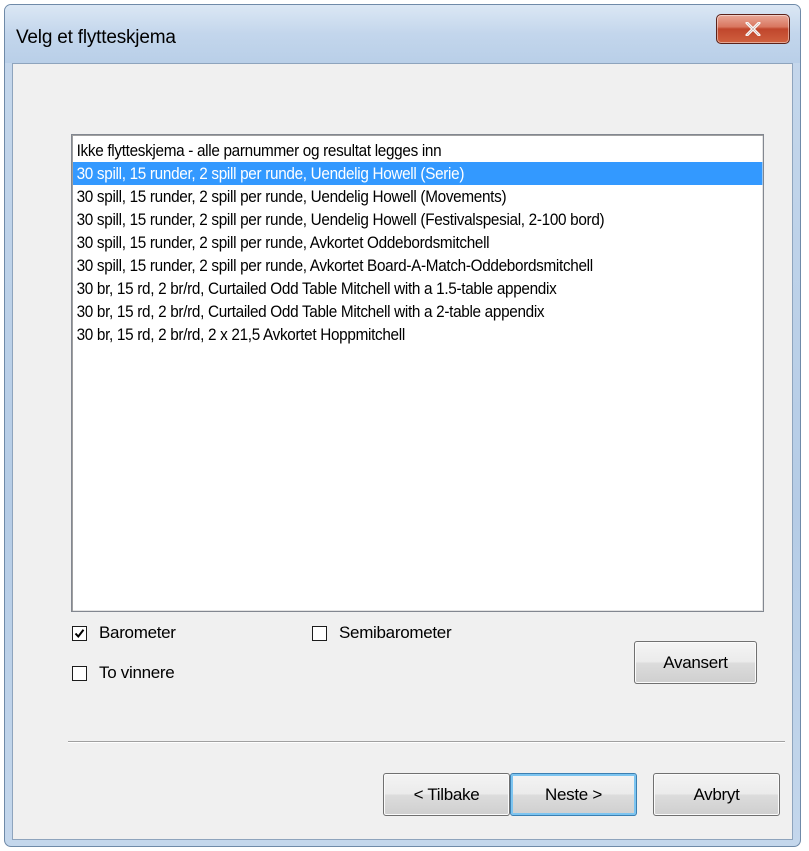 This screenshot has height=851, width=809. I want to click on next-button: Neste >, so click(573, 794).